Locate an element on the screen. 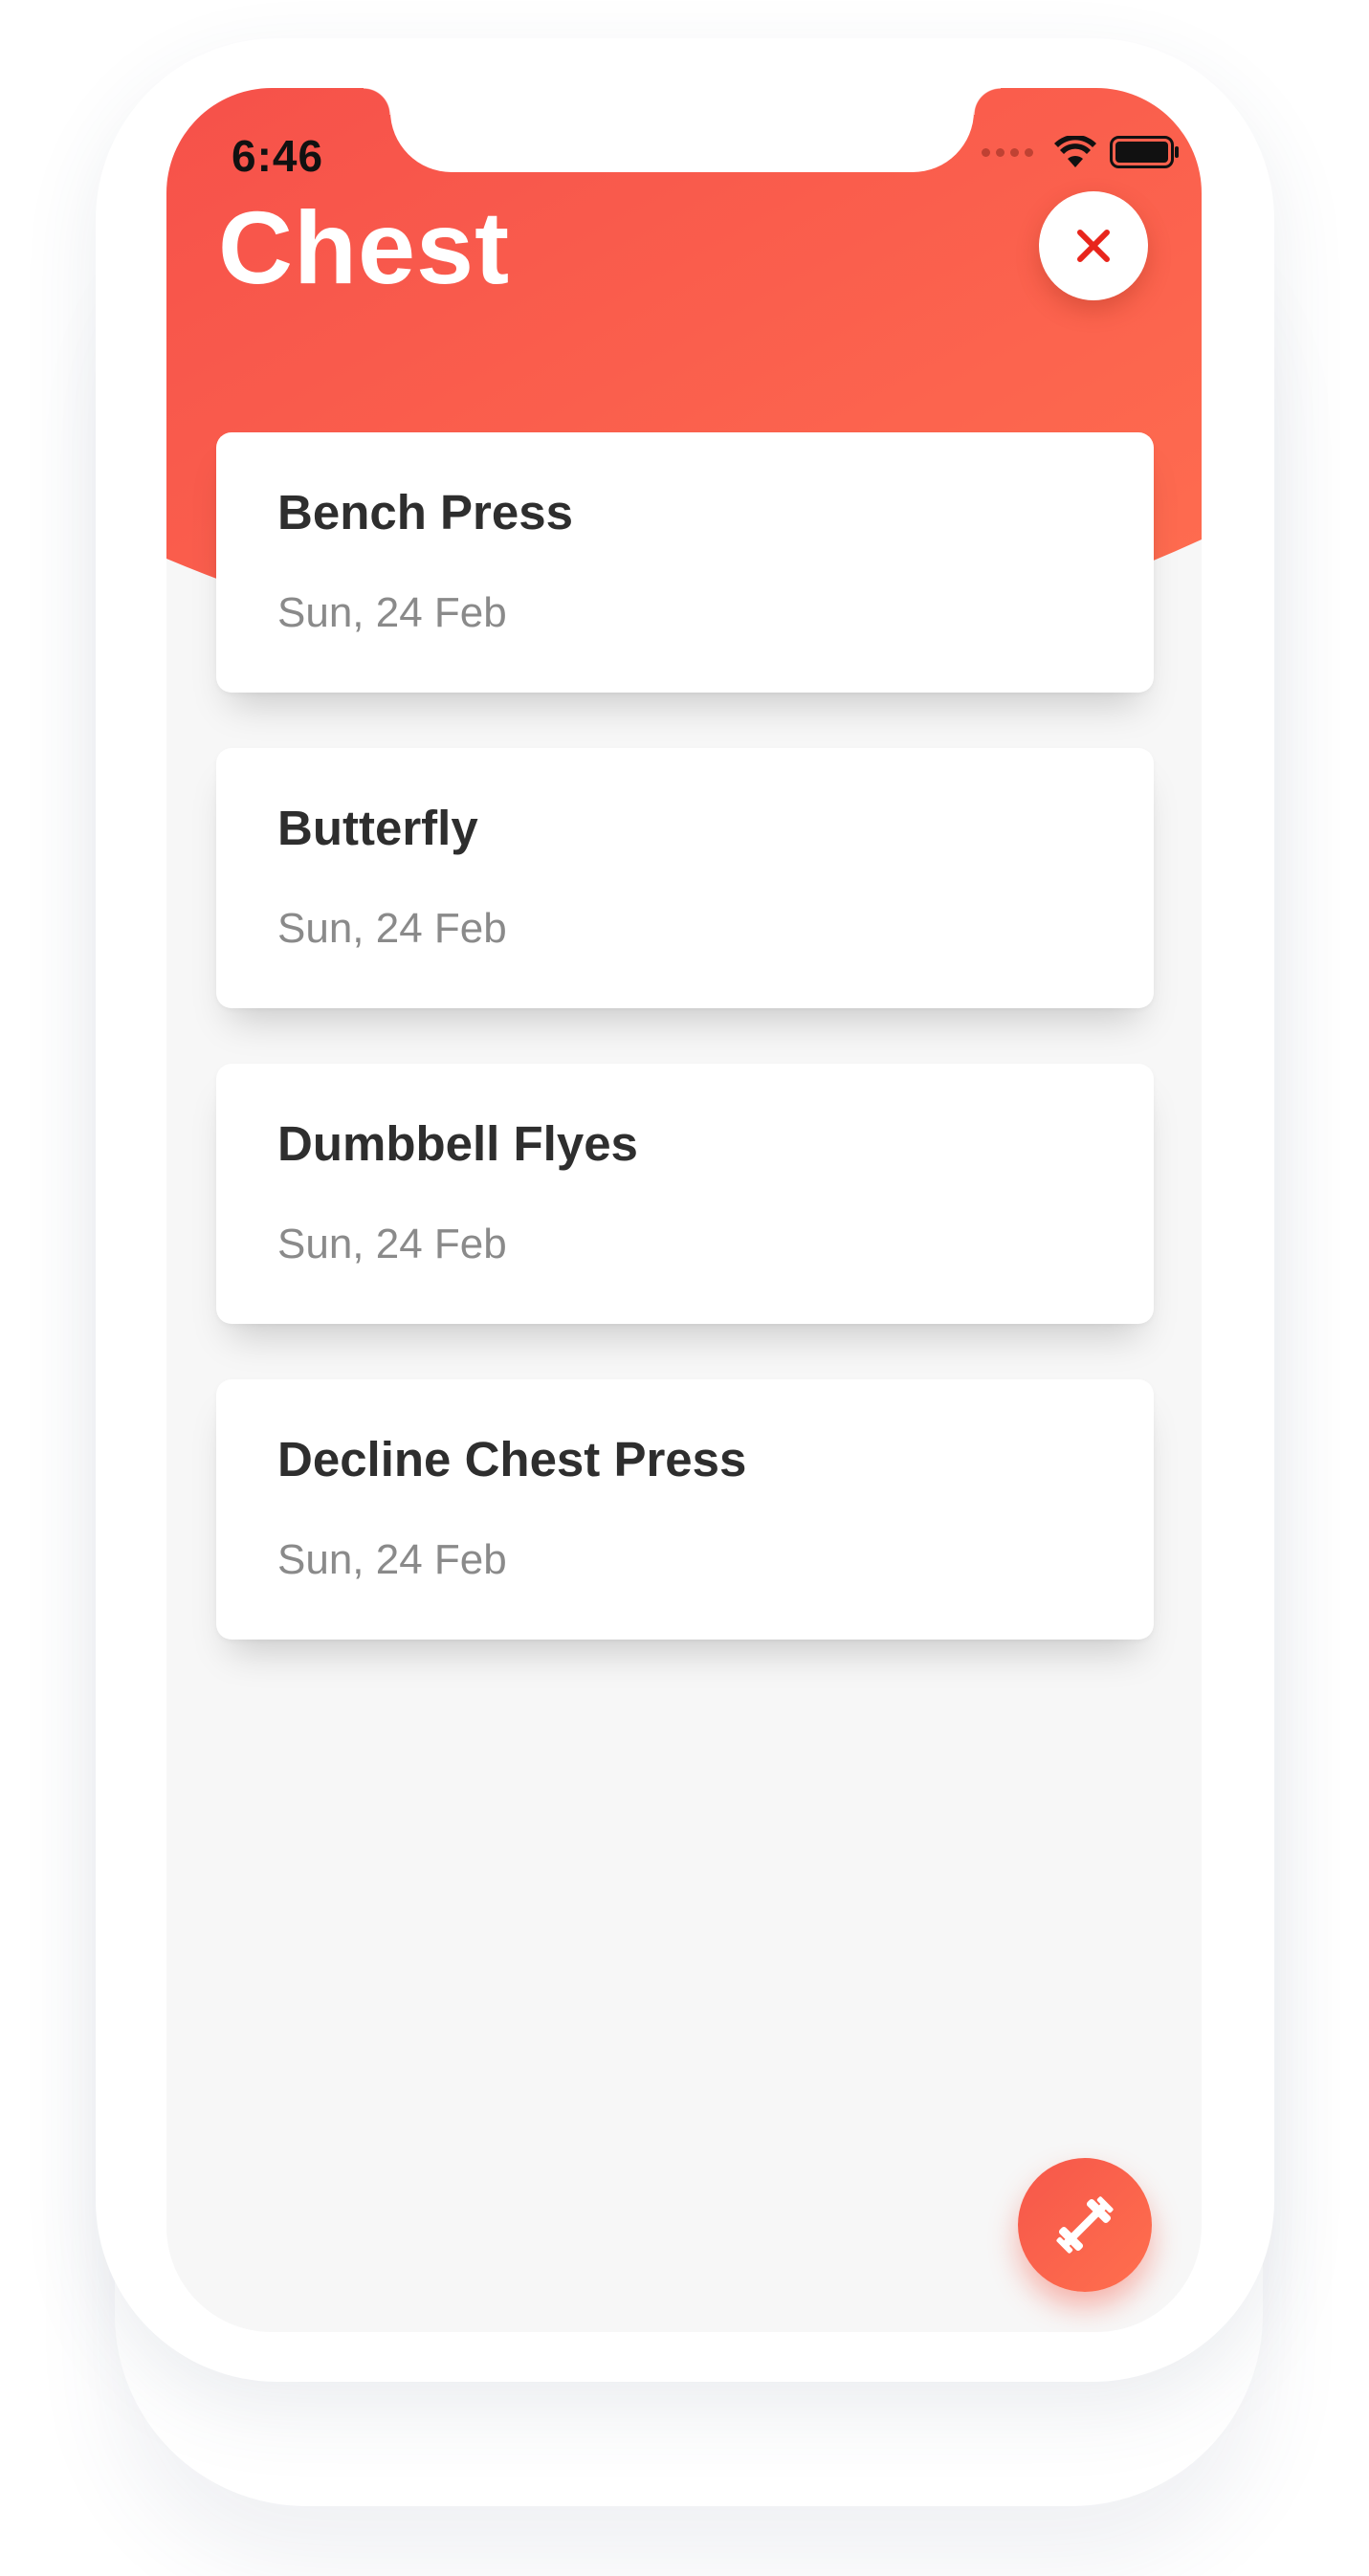  exercise-card: Butterfly Sun, 24 Feb is located at coordinates (685, 878).